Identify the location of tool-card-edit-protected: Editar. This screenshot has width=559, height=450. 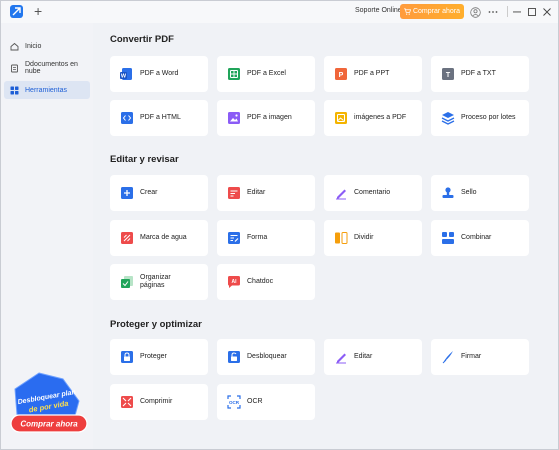
(373, 357).